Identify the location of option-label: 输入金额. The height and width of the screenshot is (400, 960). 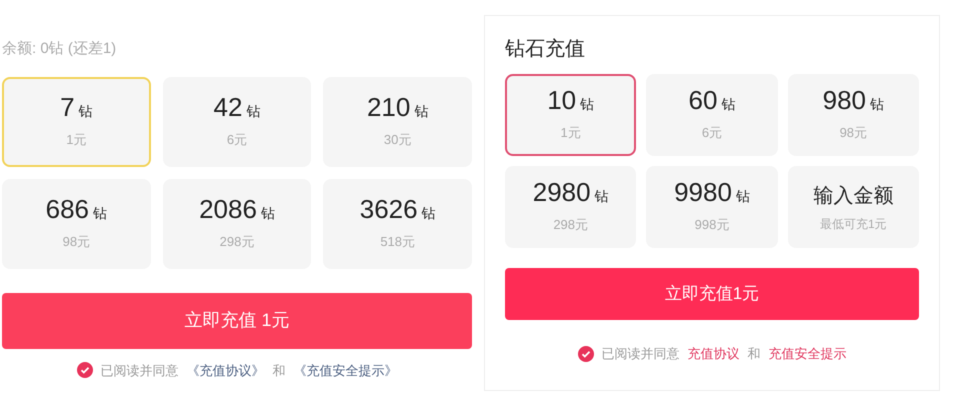
(853, 196).